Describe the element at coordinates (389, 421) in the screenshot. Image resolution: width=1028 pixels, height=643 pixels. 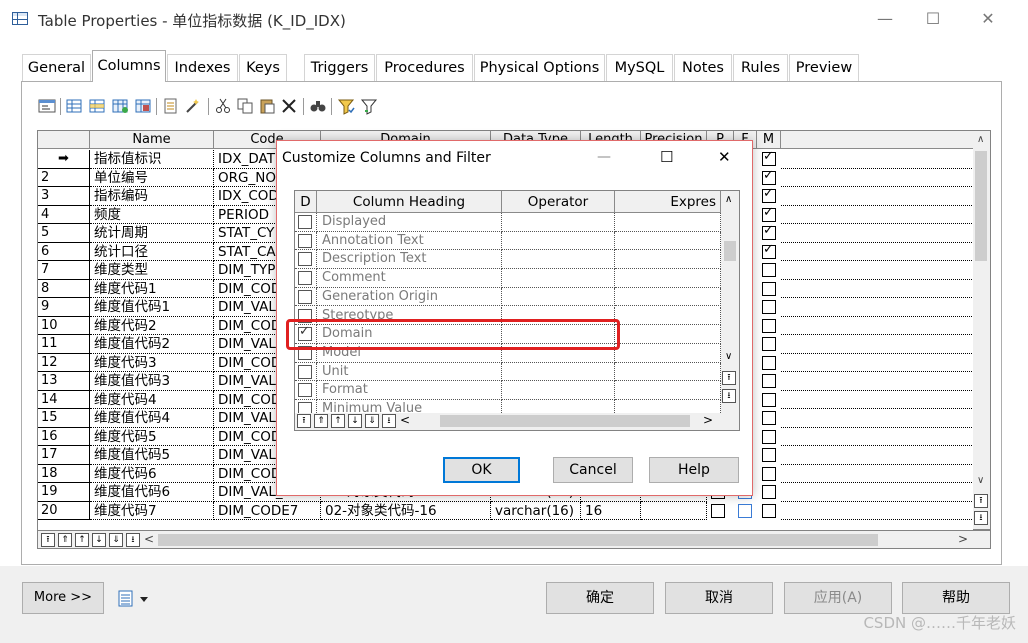
I see `dialog-move-bottom-icon: ⭳` at that location.